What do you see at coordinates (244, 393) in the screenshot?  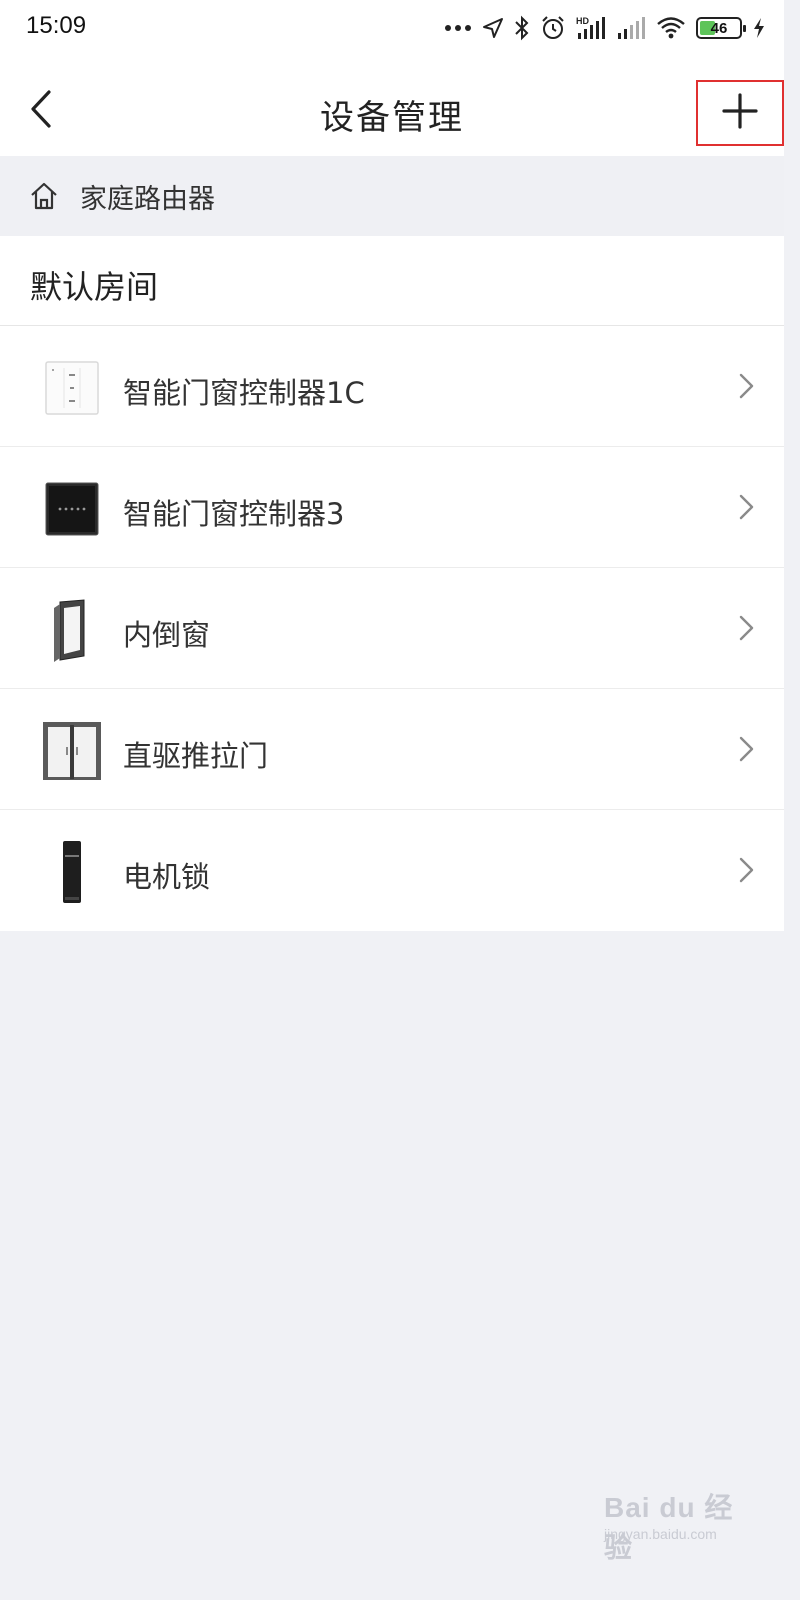 I see `device-name: 智能门窗控制器1C` at bounding box center [244, 393].